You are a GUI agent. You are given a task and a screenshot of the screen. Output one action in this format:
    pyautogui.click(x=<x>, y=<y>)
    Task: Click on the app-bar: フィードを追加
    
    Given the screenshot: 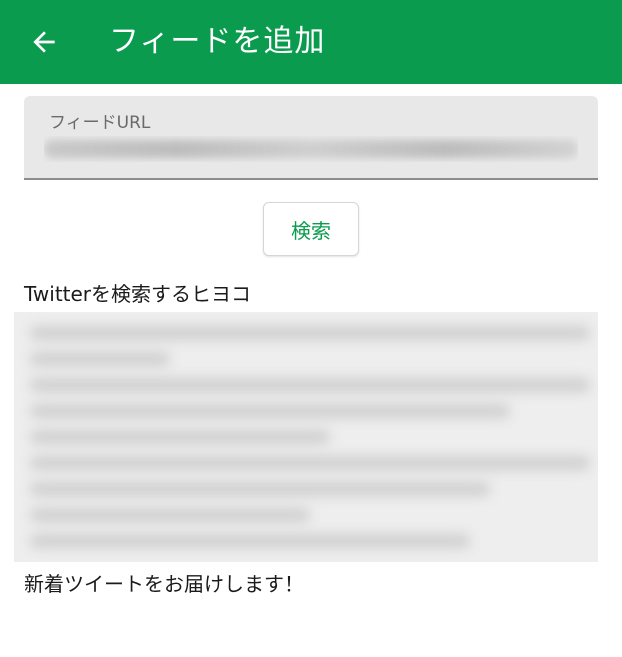 What is the action you would take?
    pyautogui.click(x=311, y=42)
    